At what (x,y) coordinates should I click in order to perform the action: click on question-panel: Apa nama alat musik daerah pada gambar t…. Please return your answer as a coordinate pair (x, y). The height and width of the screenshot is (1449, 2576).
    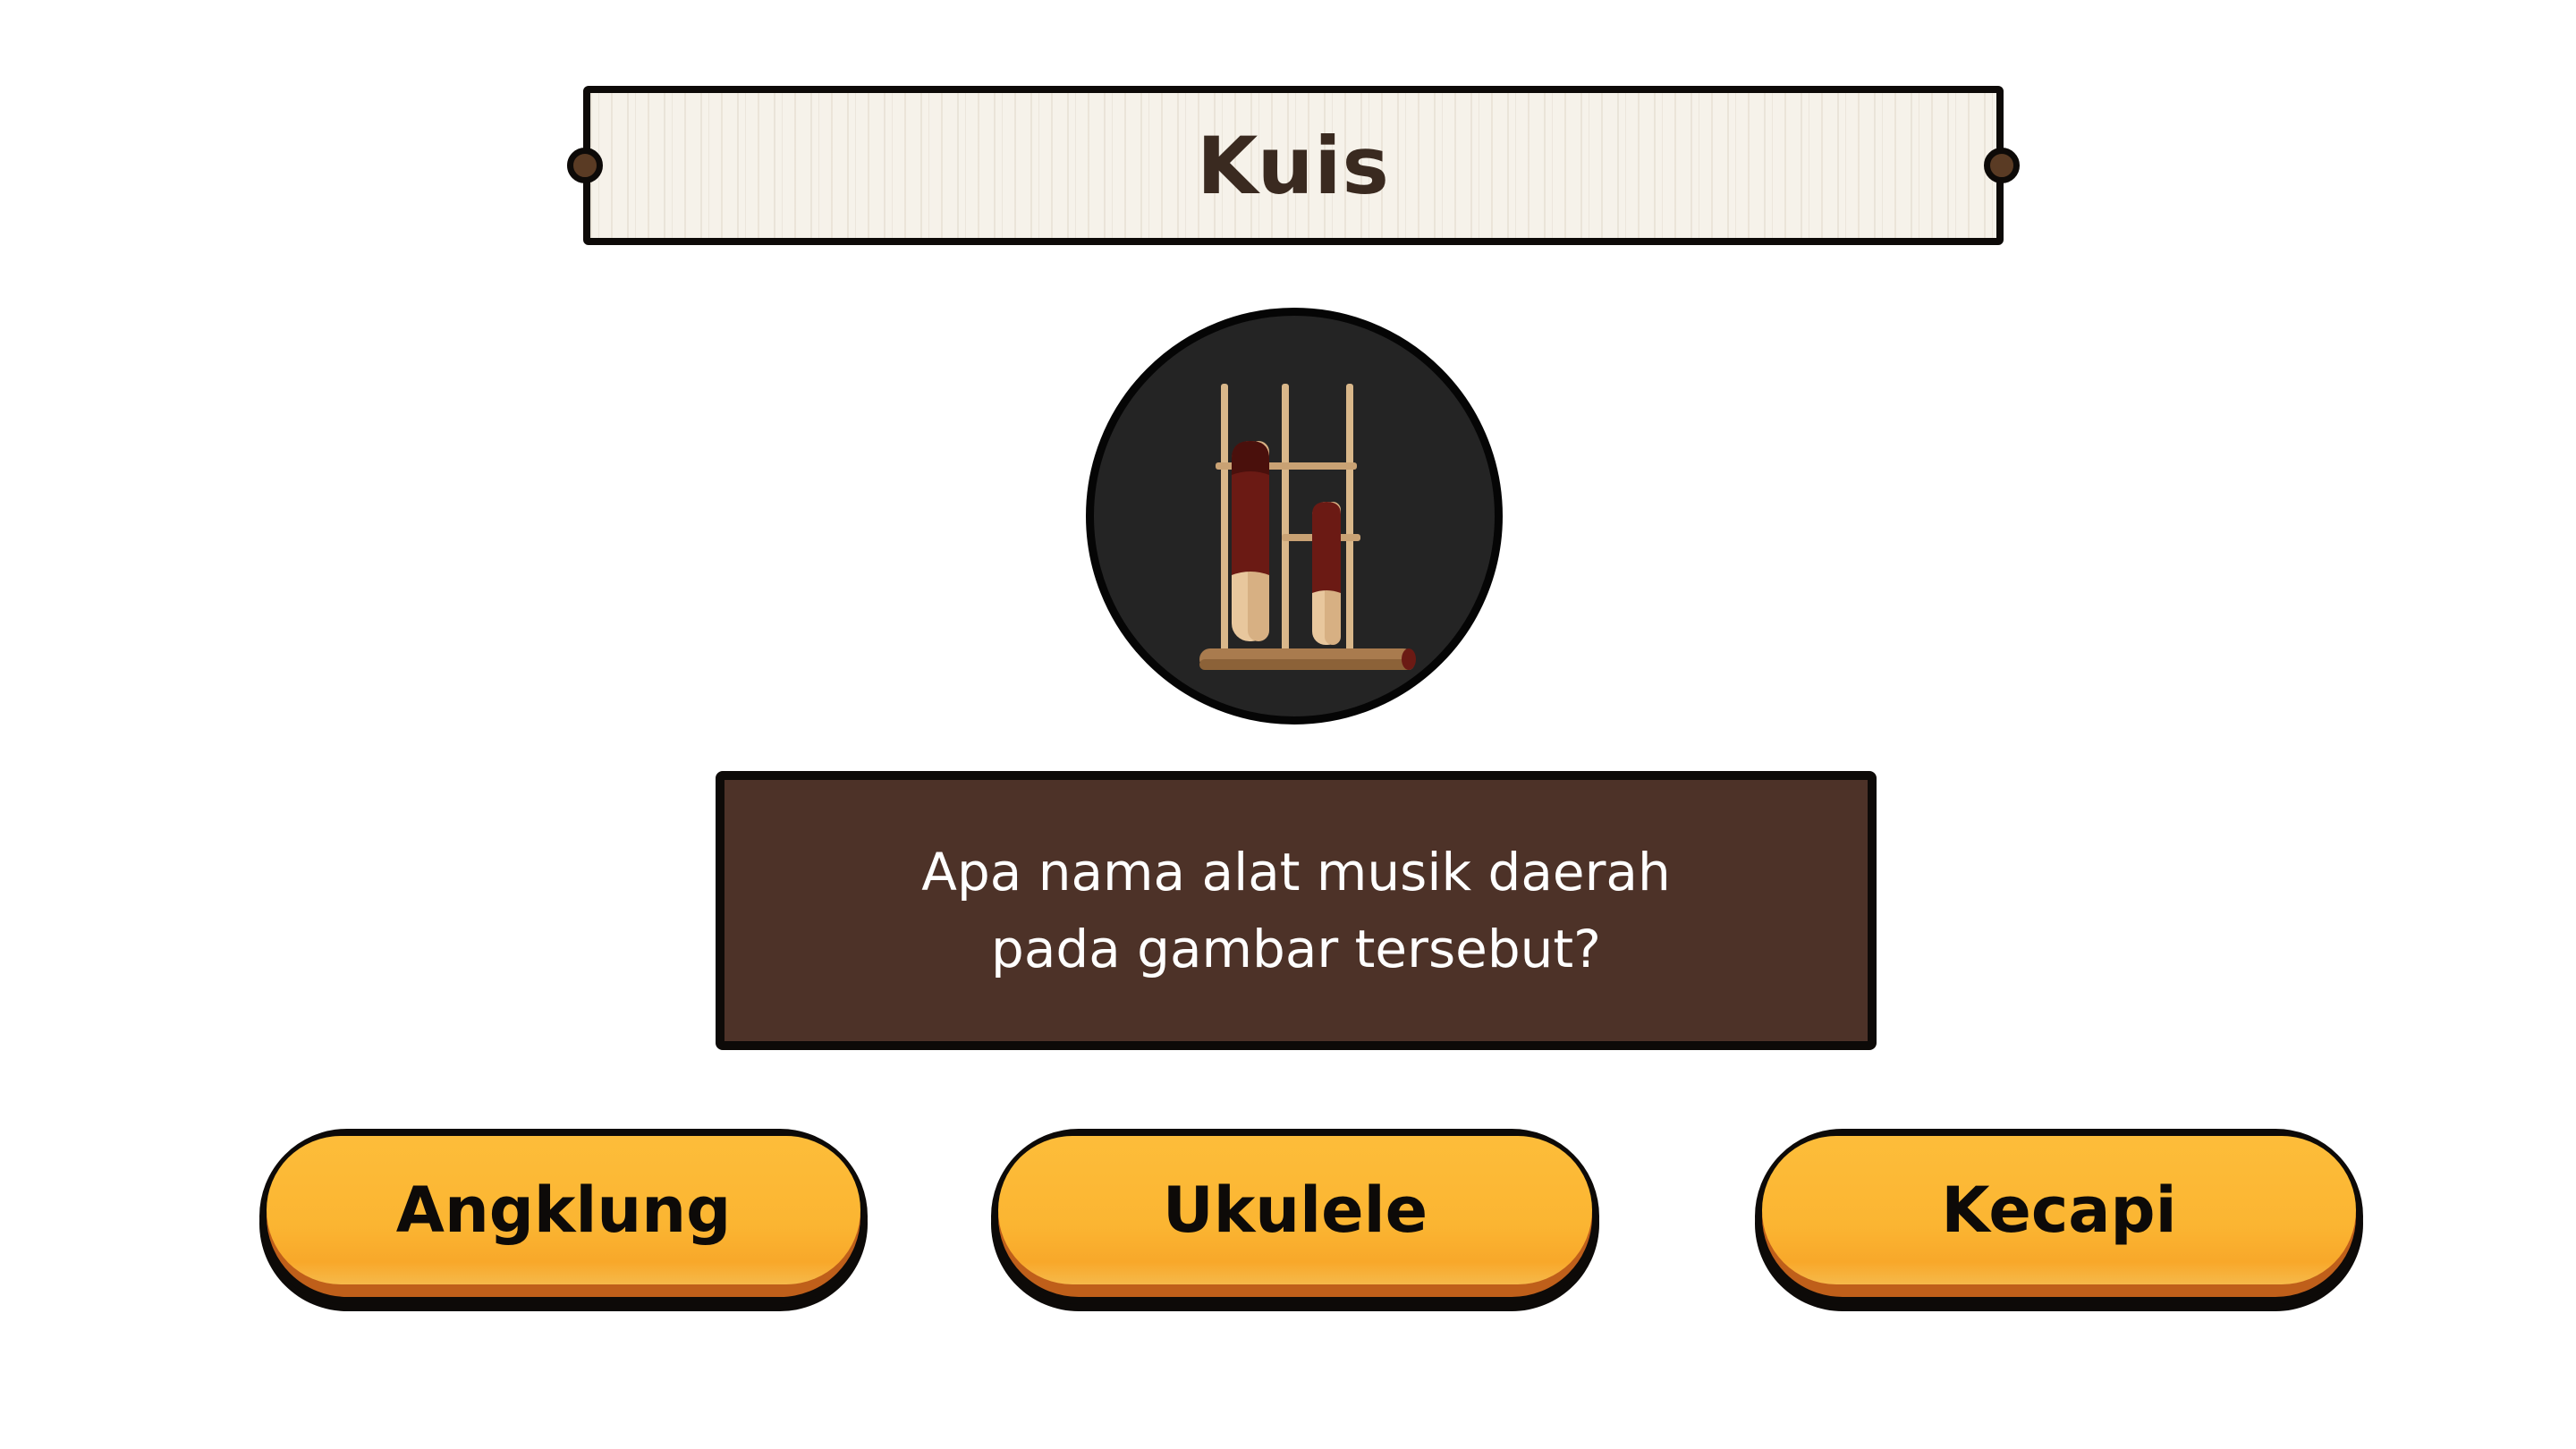
    Looking at the image, I should click on (1296, 910).